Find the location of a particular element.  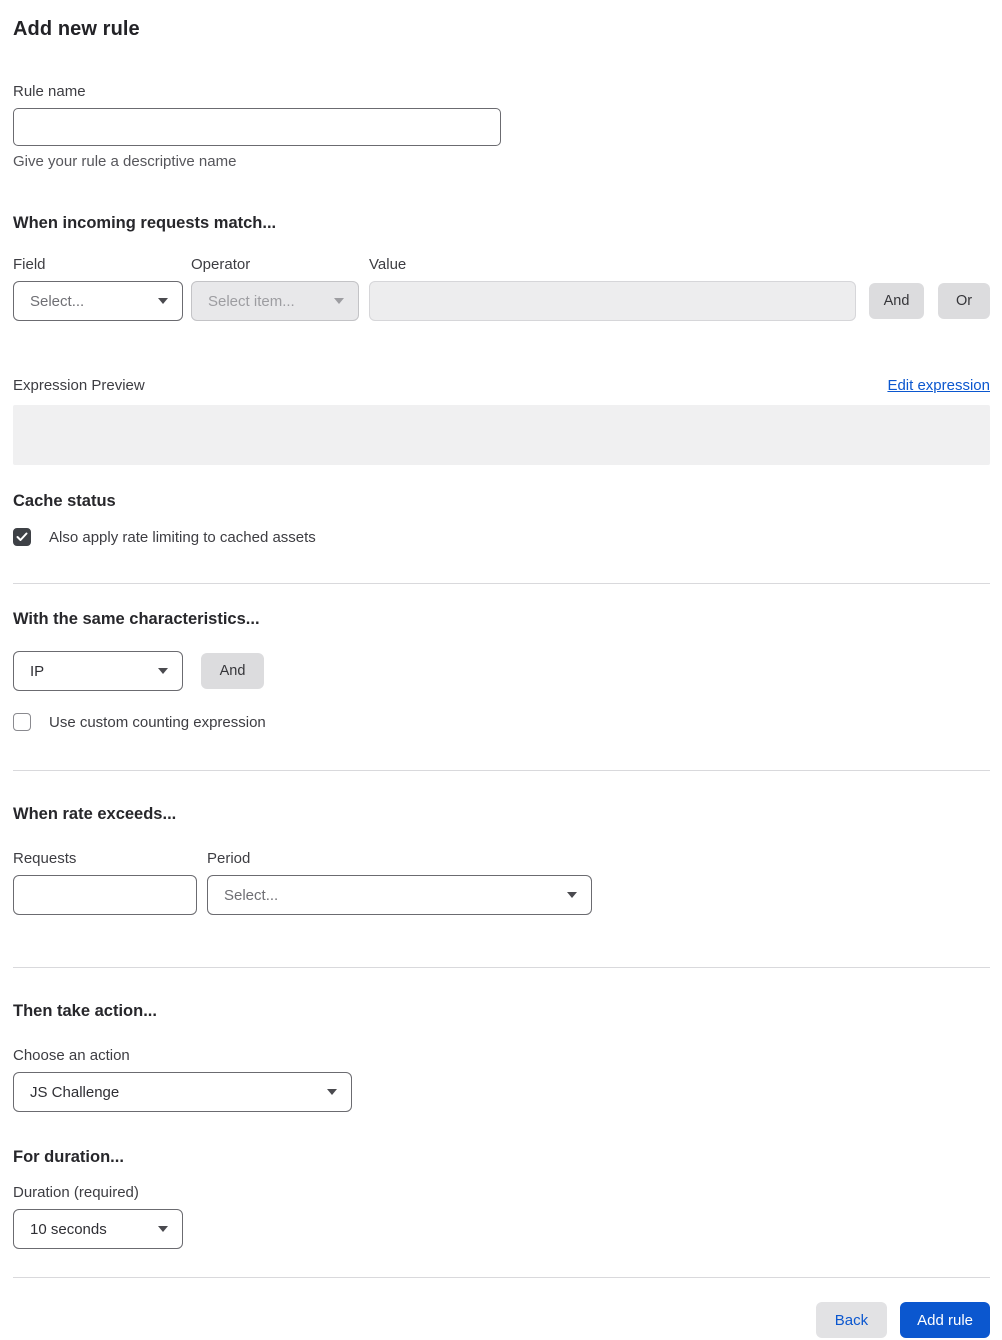

requests-label: Requests is located at coordinates (45, 858).